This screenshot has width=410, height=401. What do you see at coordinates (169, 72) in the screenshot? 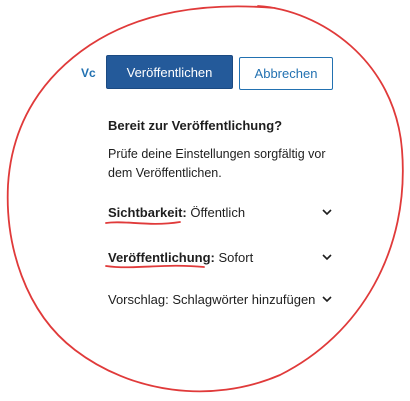
I see `publish-button: Veröffentlichen` at bounding box center [169, 72].